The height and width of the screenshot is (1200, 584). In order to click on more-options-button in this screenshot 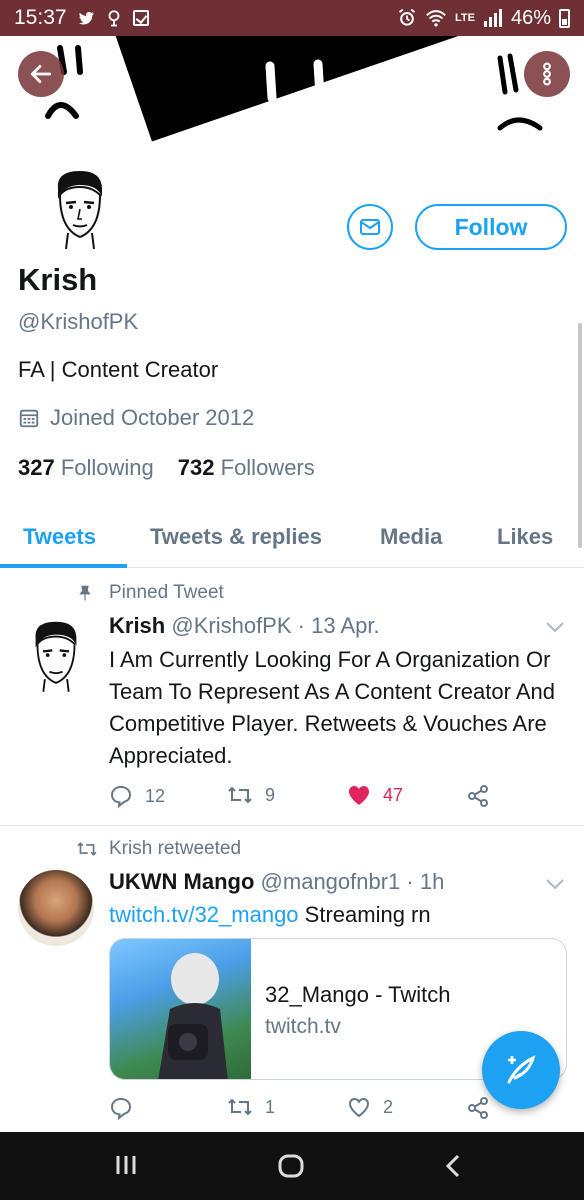, I will do `click(547, 74)`.